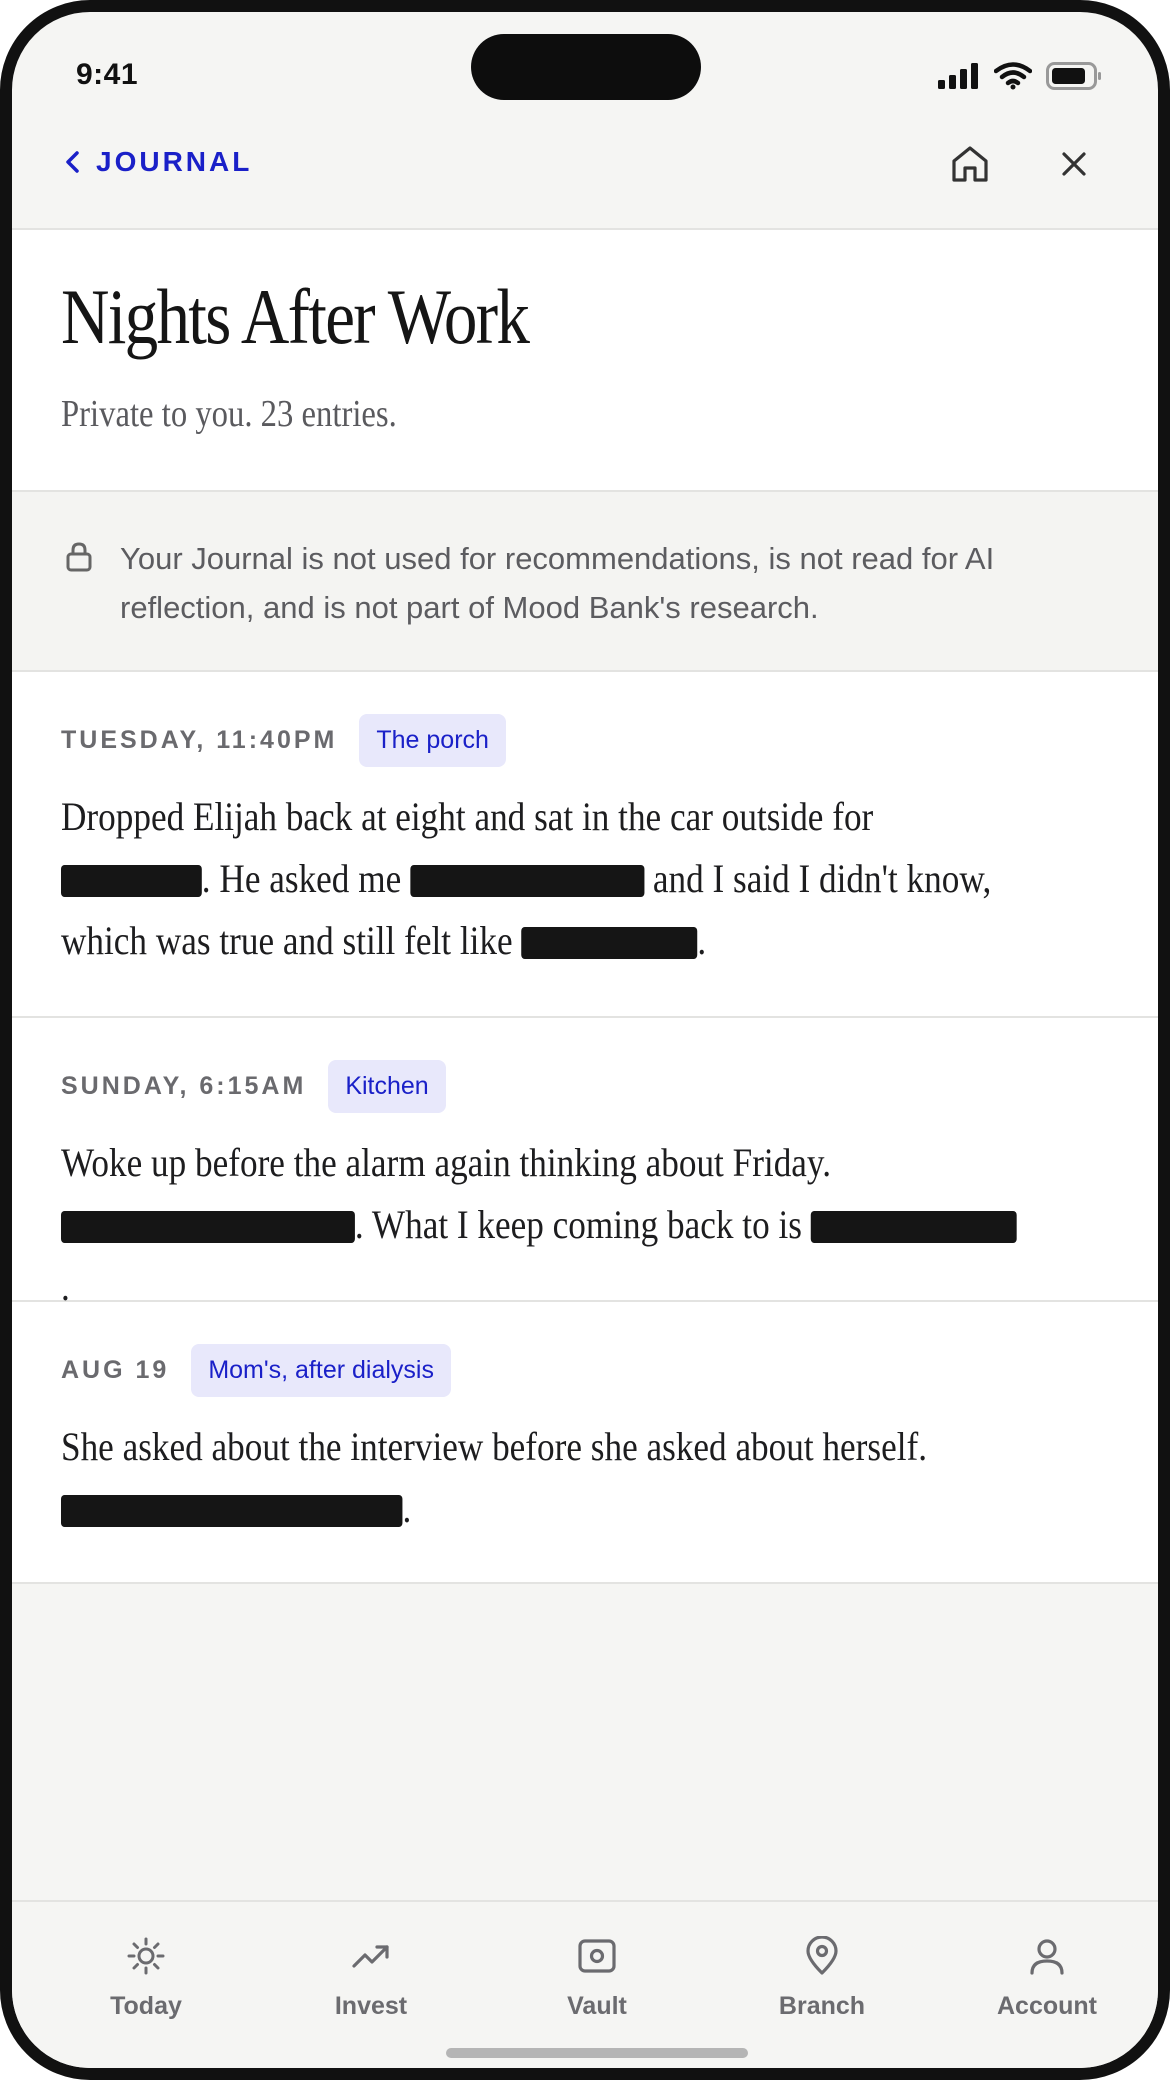 This screenshot has width=1170, height=2080. I want to click on map-pin-icon, so click(822, 1955).